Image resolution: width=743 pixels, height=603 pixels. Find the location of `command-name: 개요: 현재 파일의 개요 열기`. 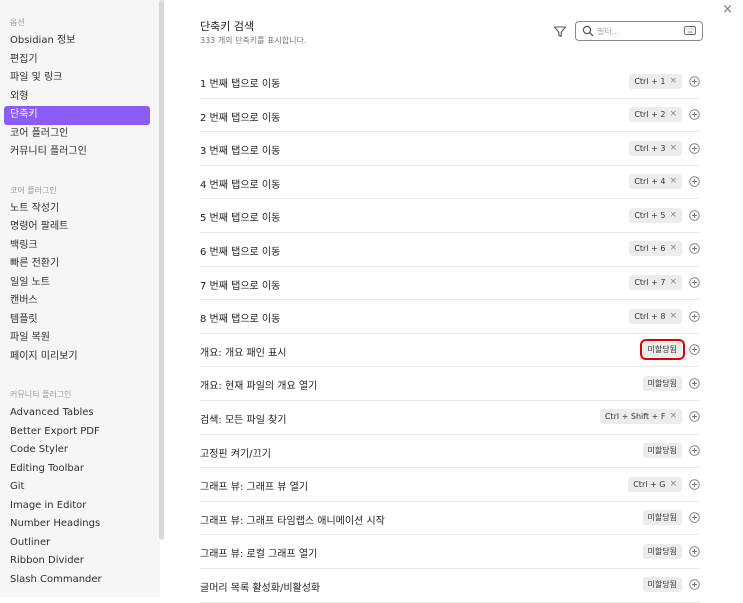

command-name: 개요: 현재 파일의 개요 열기 is located at coordinates (259, 387).